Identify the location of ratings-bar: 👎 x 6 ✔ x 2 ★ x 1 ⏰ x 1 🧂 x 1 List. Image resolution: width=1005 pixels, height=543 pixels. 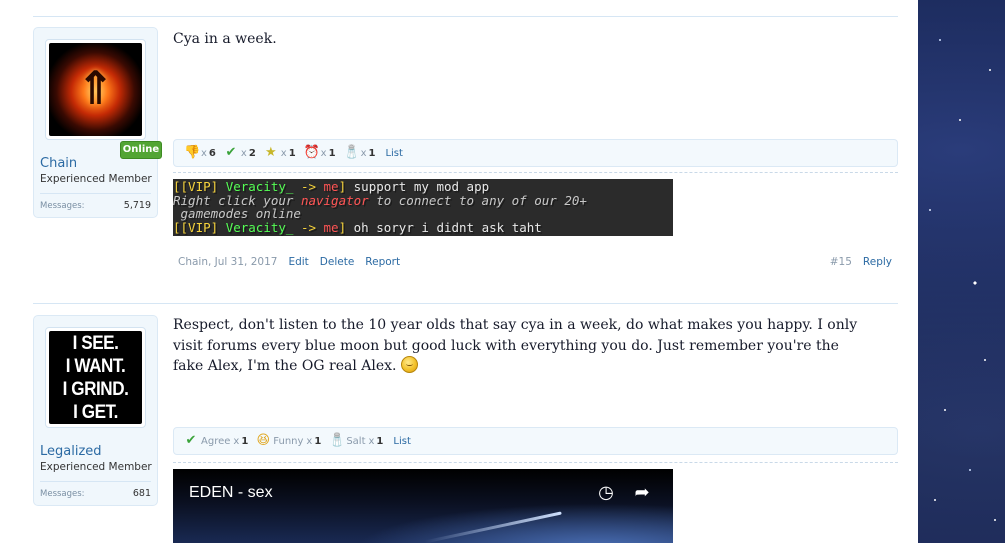
(535, 153).